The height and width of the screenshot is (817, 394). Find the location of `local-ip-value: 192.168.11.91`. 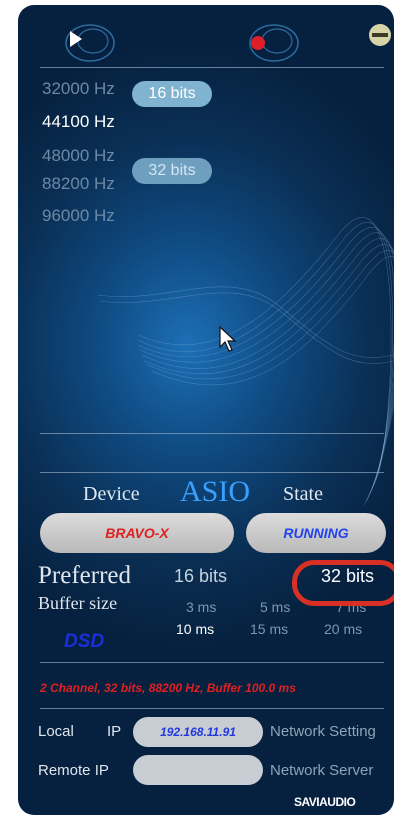

local-ip-value: 192.168.11.91 is located at coordinates (198, 732).